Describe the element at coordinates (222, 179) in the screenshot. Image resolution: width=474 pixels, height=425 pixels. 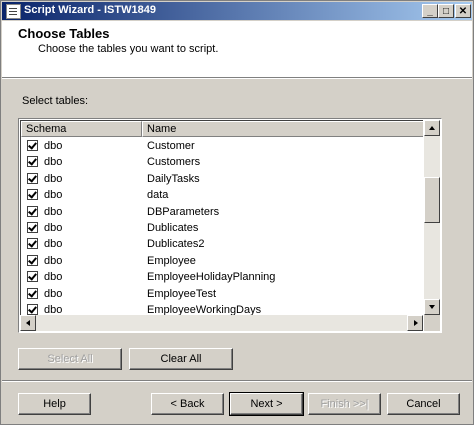
I see `table-row: dbo DailyTasks` at that location.